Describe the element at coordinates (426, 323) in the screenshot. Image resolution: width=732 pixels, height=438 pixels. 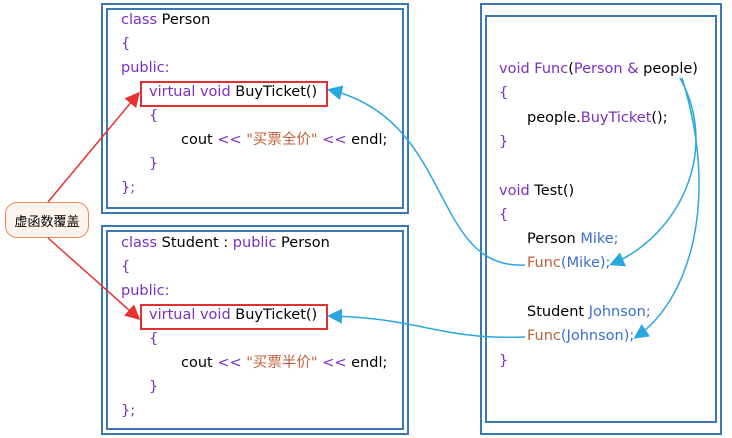
I see `arrow-johnson-to-student-buyticket` at that location.